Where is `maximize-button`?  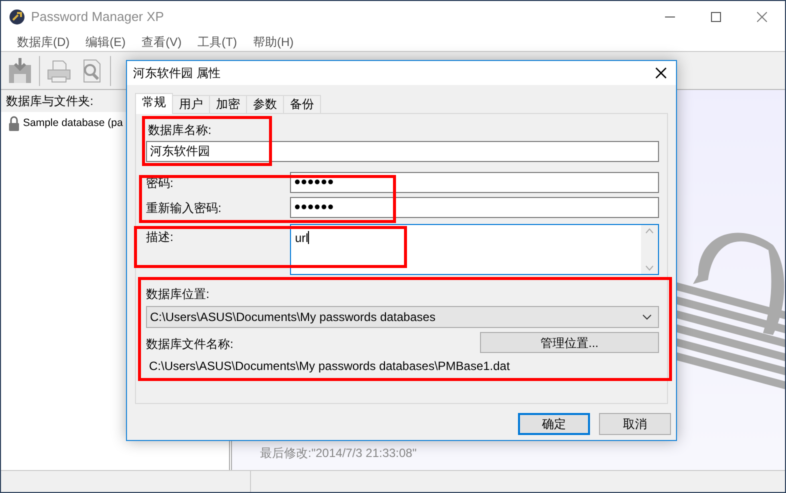 maximize-button is located at coordinates (716, 17).